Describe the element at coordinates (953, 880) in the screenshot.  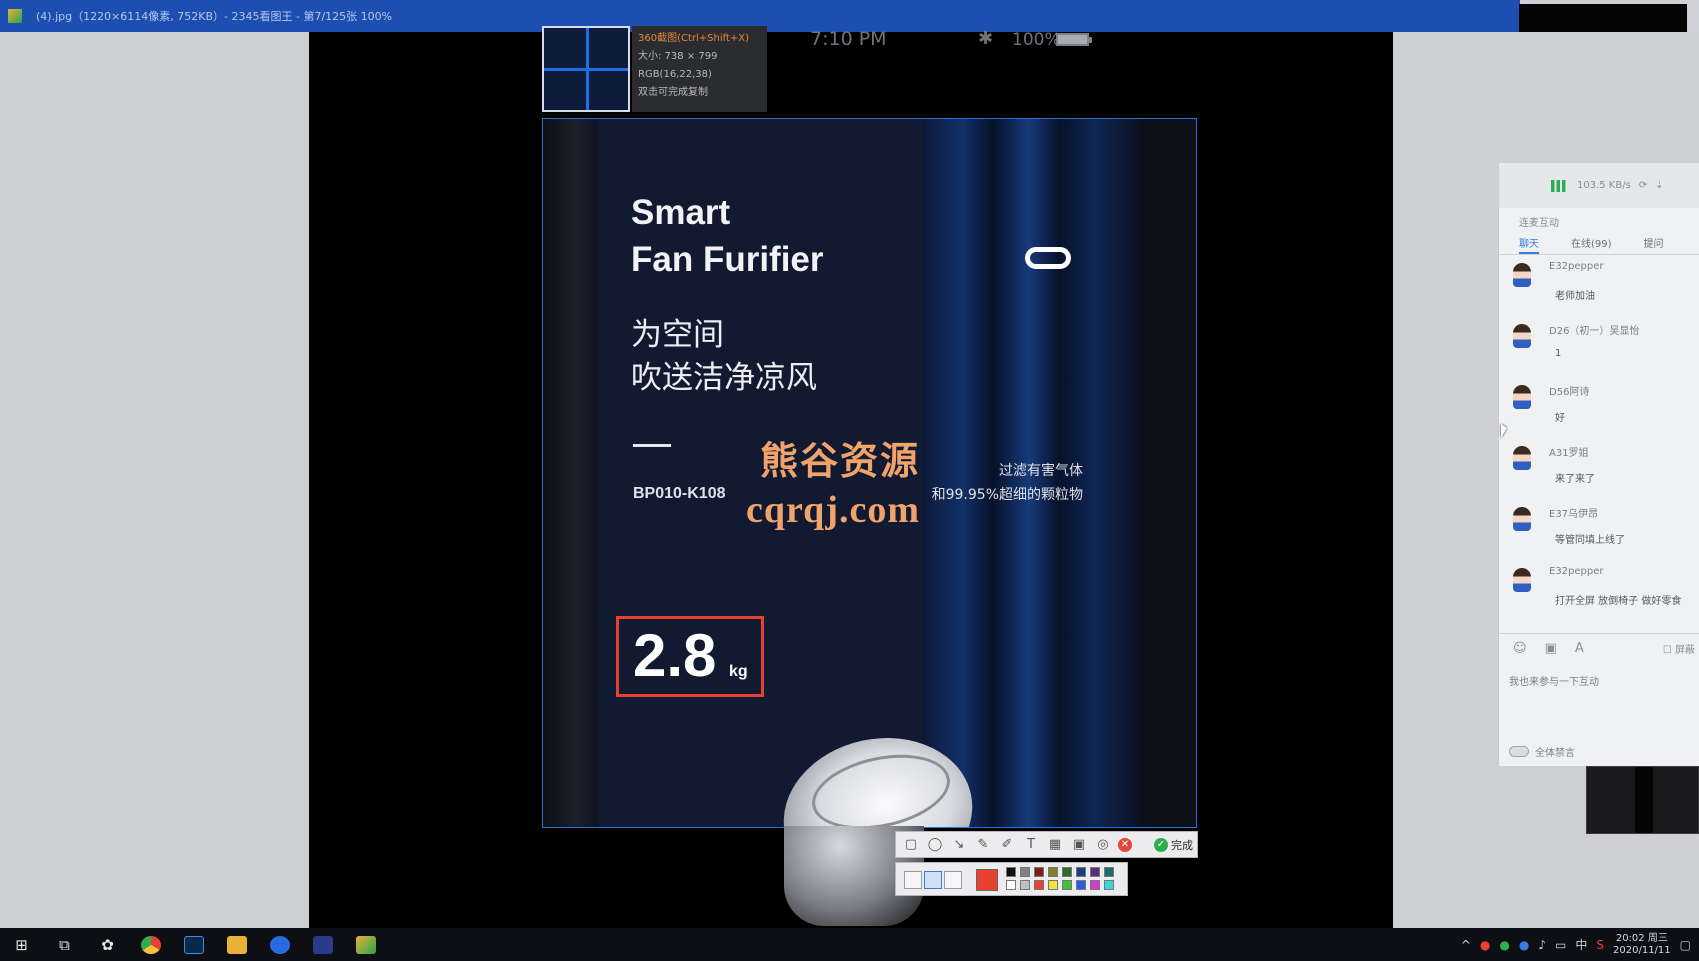
I see `large-brush-size` at that location.